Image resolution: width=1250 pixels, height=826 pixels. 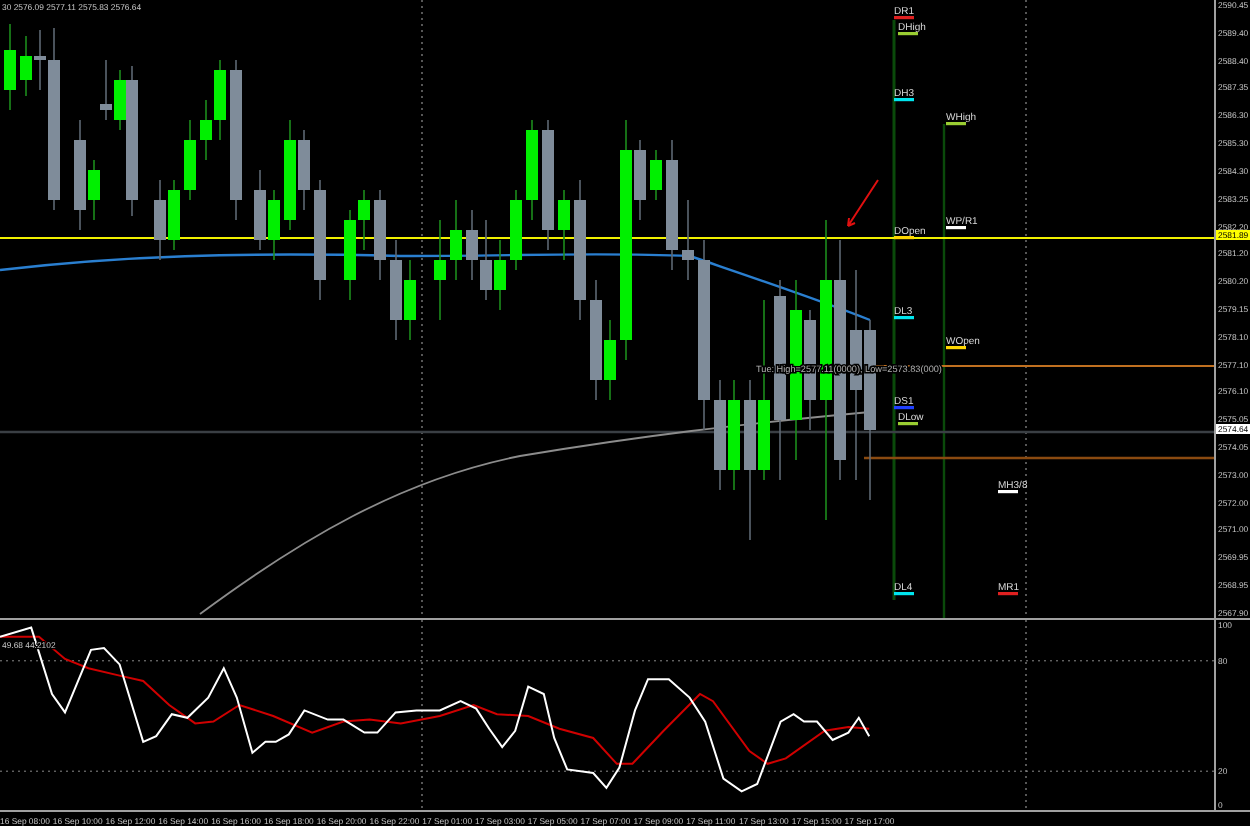 I want to click on arrow-icon, so click(x=863, y=203).